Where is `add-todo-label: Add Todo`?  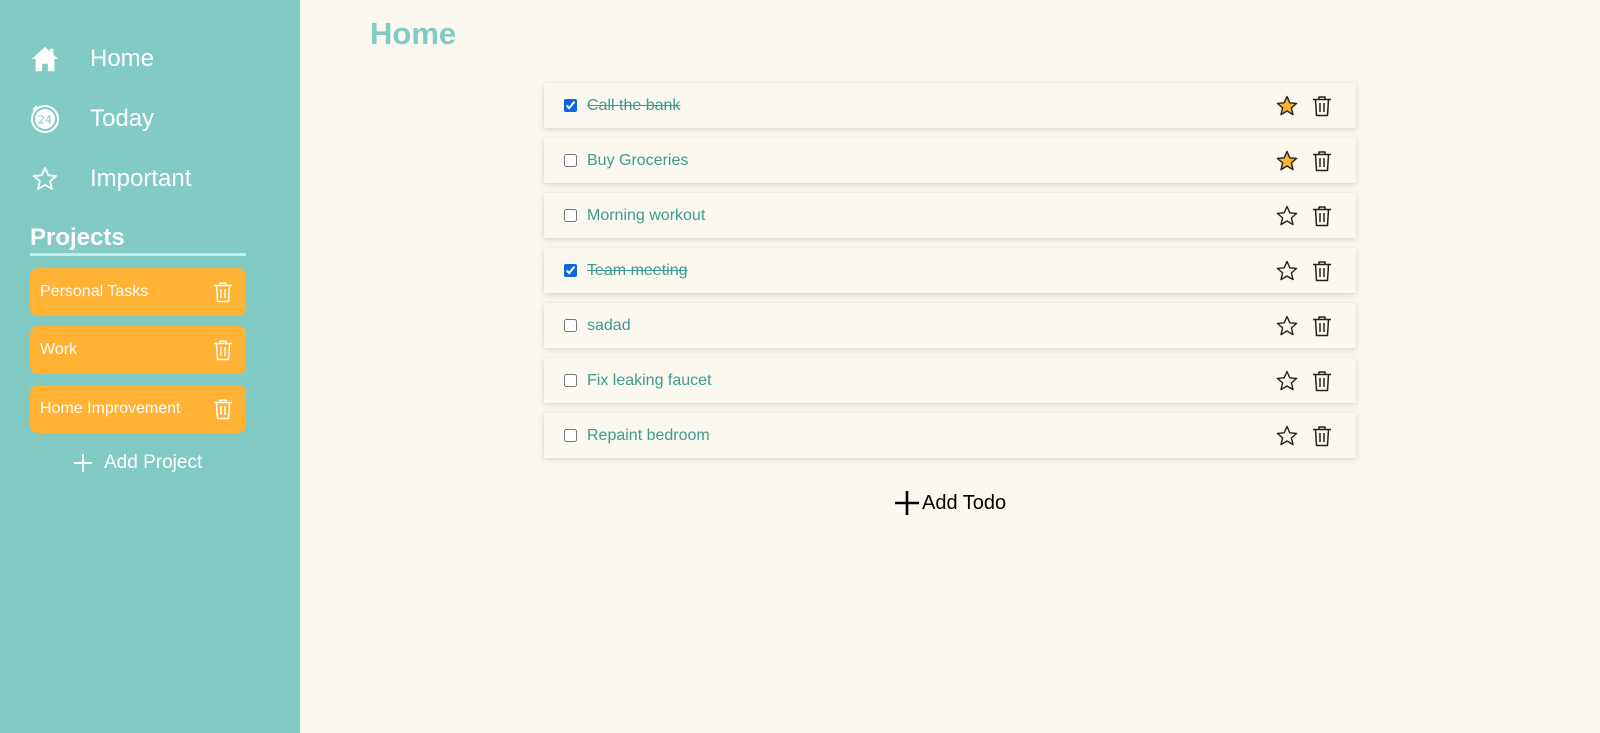
add-todo-label: Add Todo is located at coordinates (964, 502).